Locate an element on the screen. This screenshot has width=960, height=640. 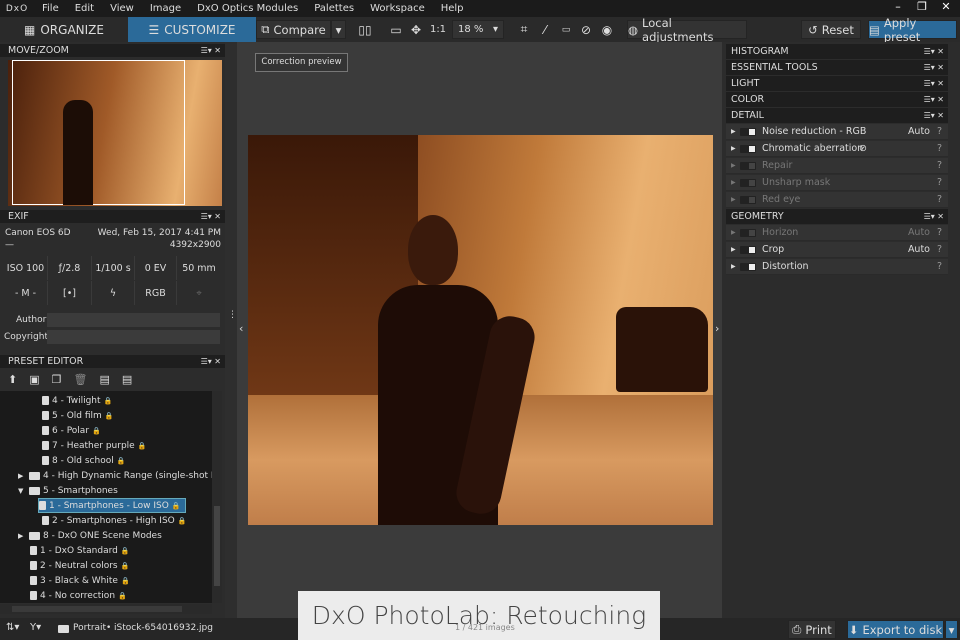
copyright-field is located at coordinates (133, 337).